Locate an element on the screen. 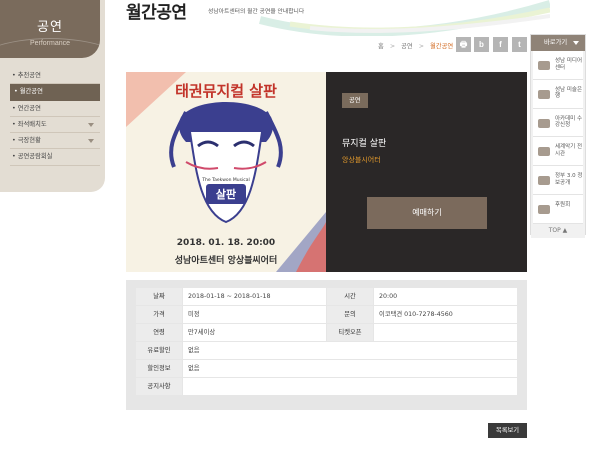 The image size is (600, 463). discount-info-value: 없음 is located at coordinates (350, 368).